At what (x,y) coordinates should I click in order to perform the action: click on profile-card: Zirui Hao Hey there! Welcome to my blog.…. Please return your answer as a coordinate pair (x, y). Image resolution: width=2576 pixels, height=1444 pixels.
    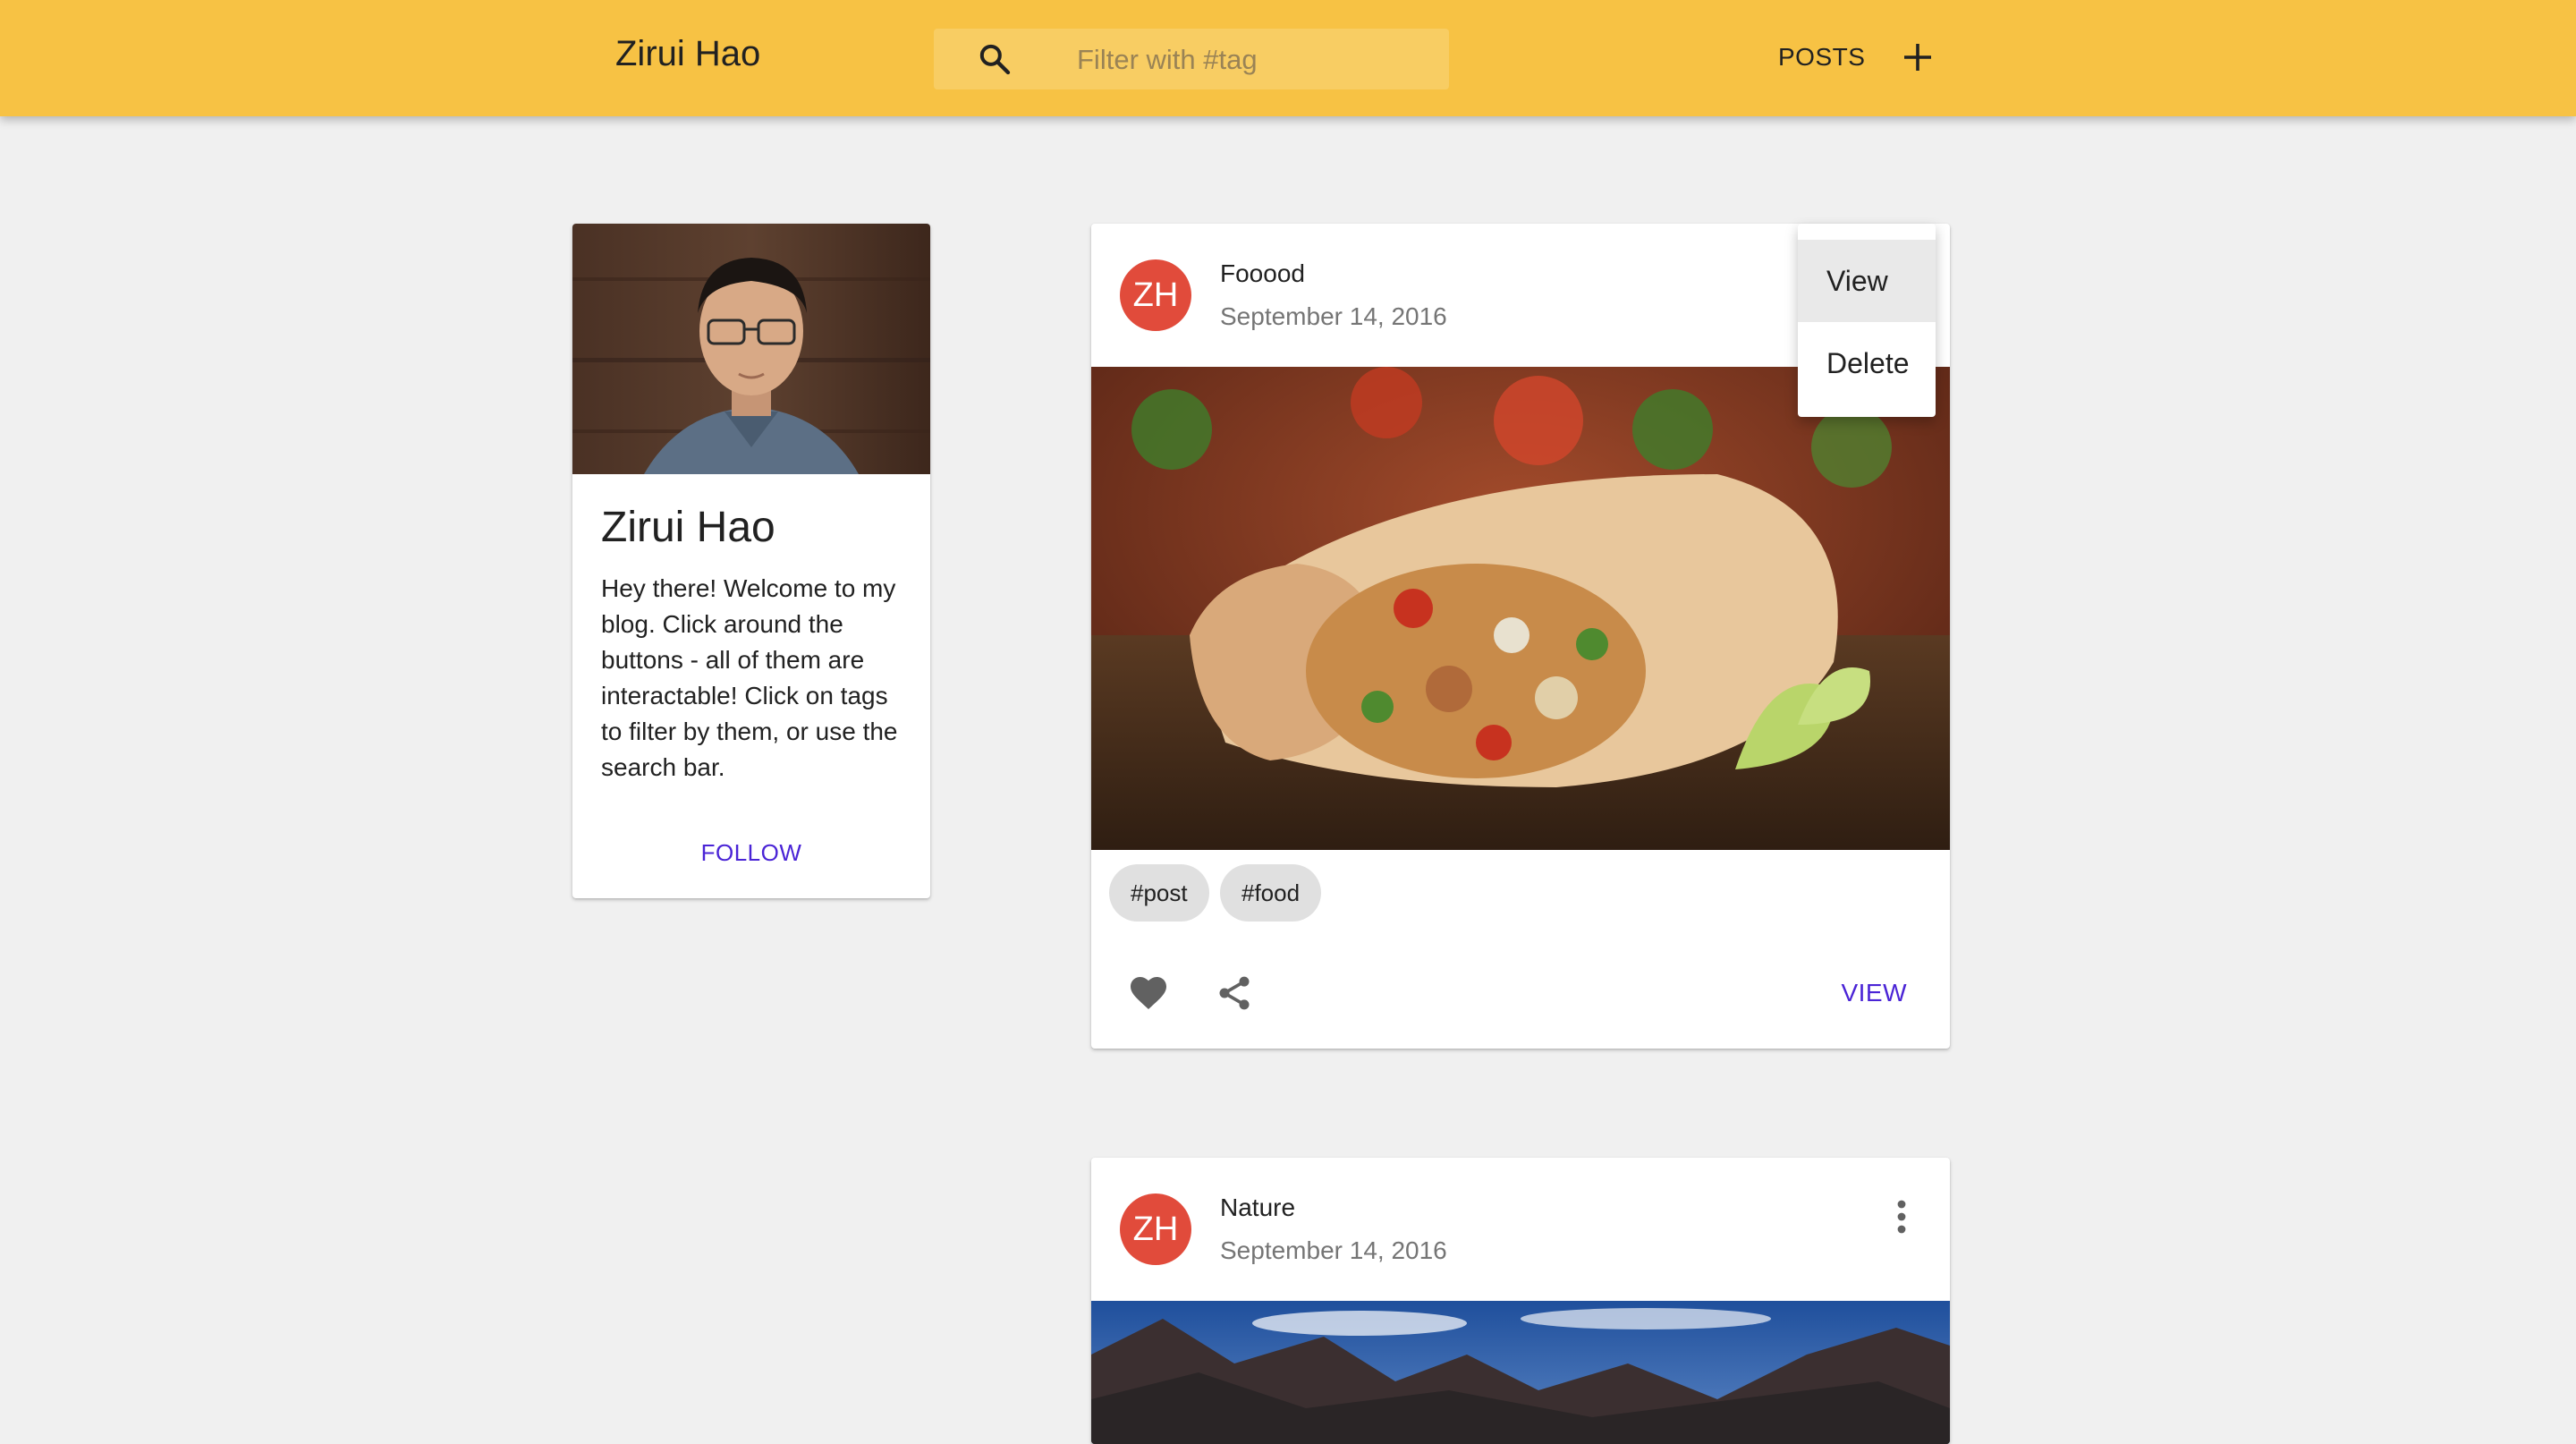
    Looking at the image, I should click on (751, 561).